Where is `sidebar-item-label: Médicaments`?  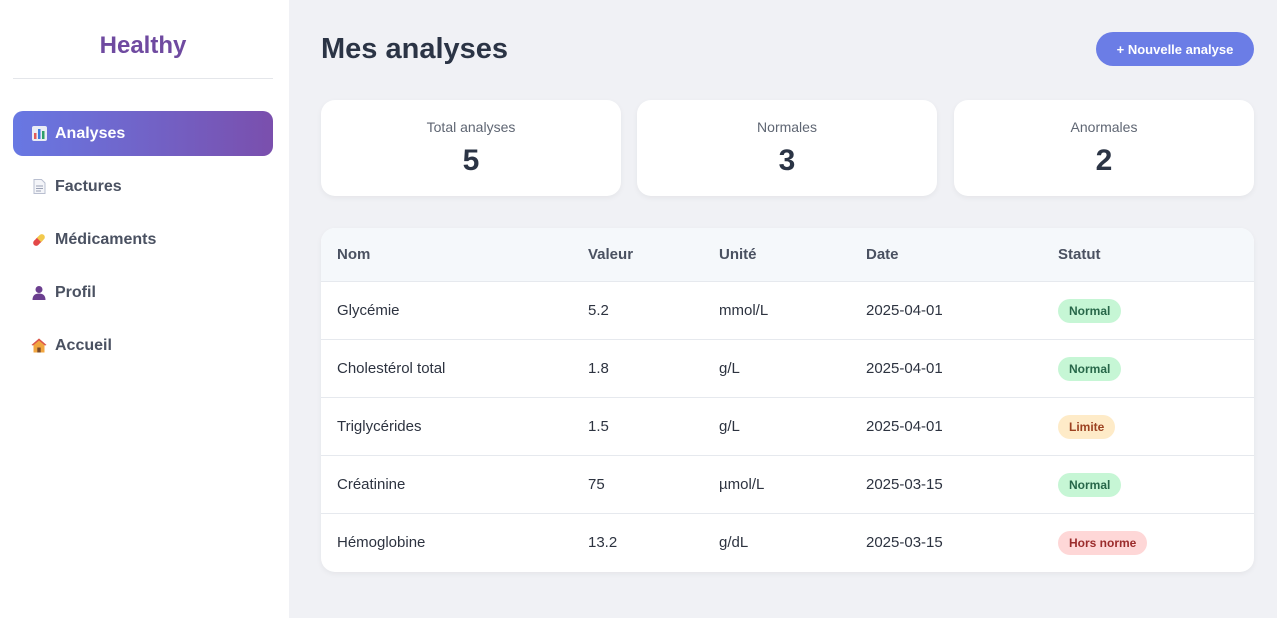 sidebar-item-label: Médicaments is located at coordinates (106, 239).